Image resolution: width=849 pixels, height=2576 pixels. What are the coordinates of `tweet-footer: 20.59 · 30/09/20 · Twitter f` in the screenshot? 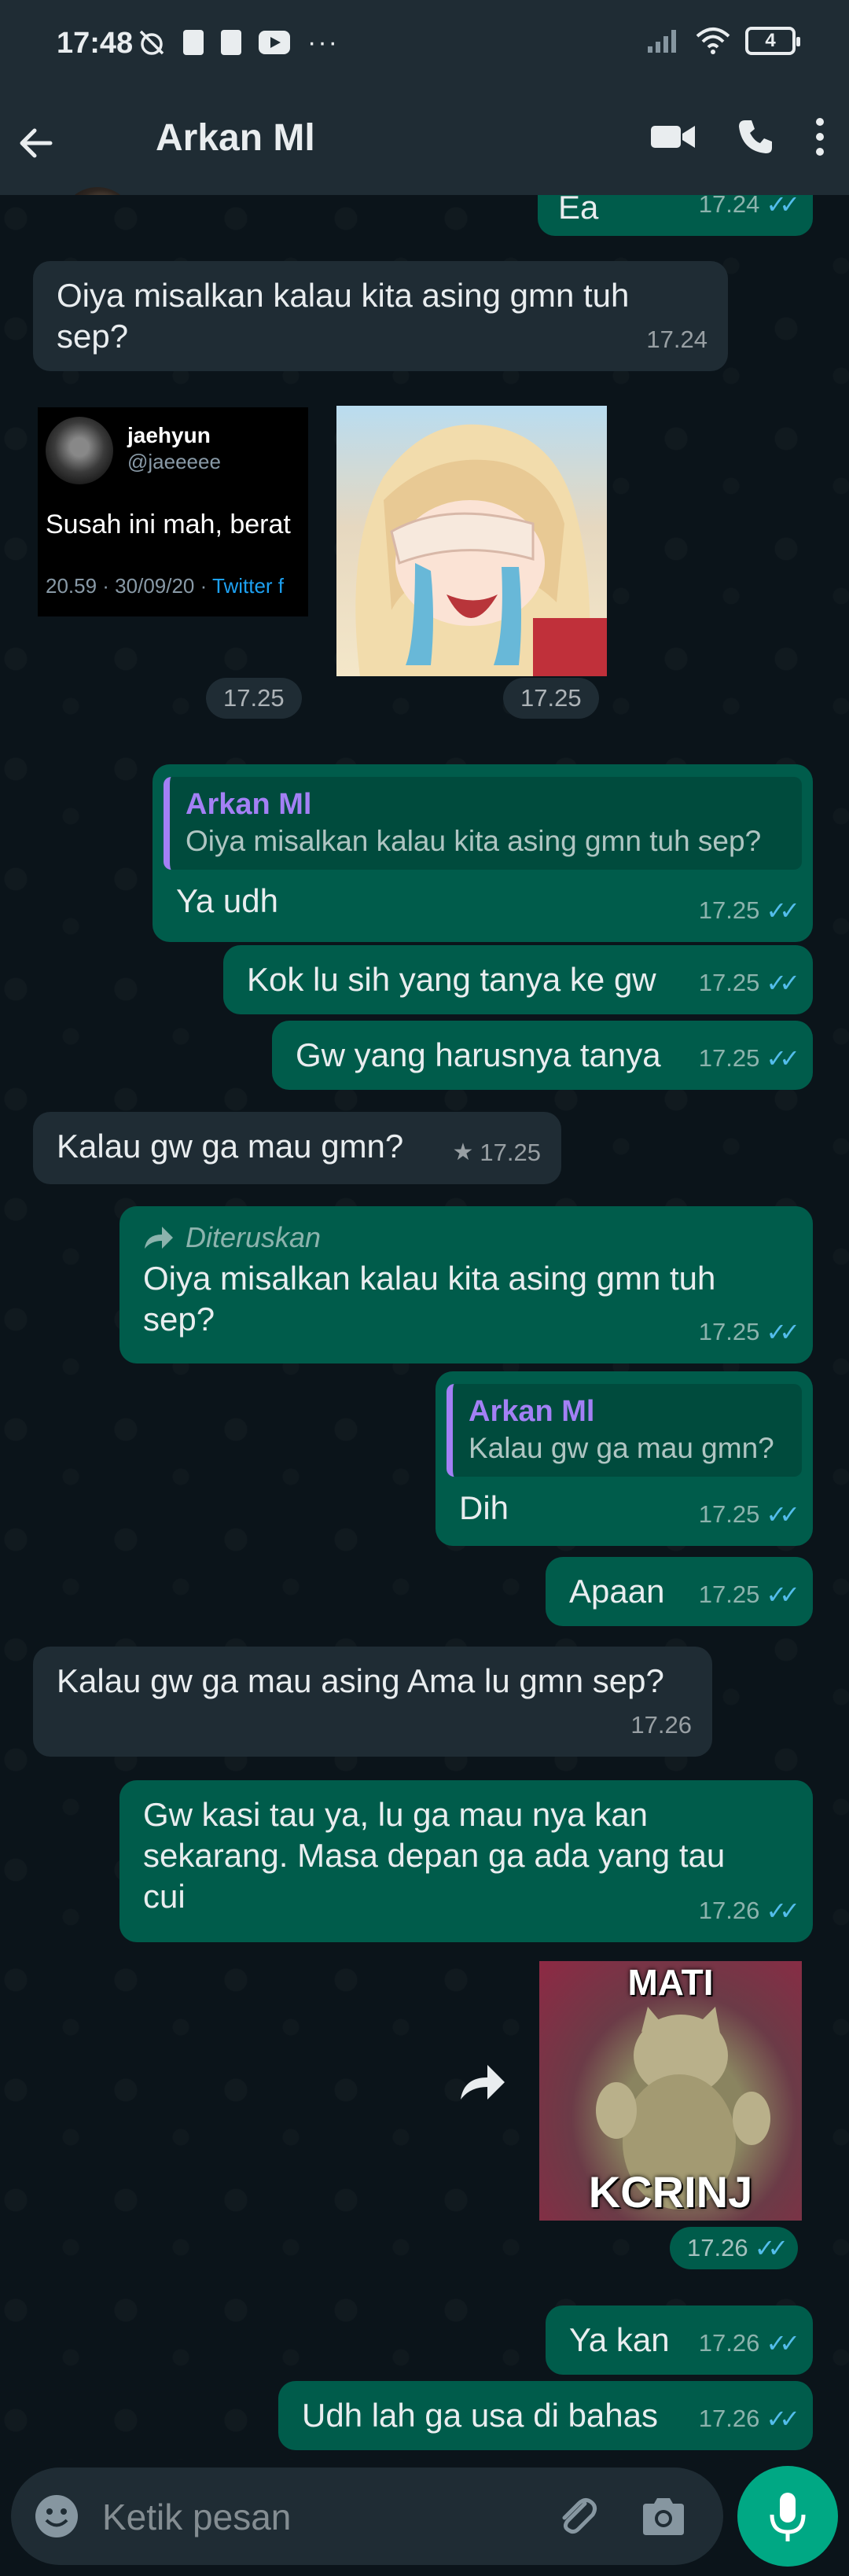 It's located at (165, 586).